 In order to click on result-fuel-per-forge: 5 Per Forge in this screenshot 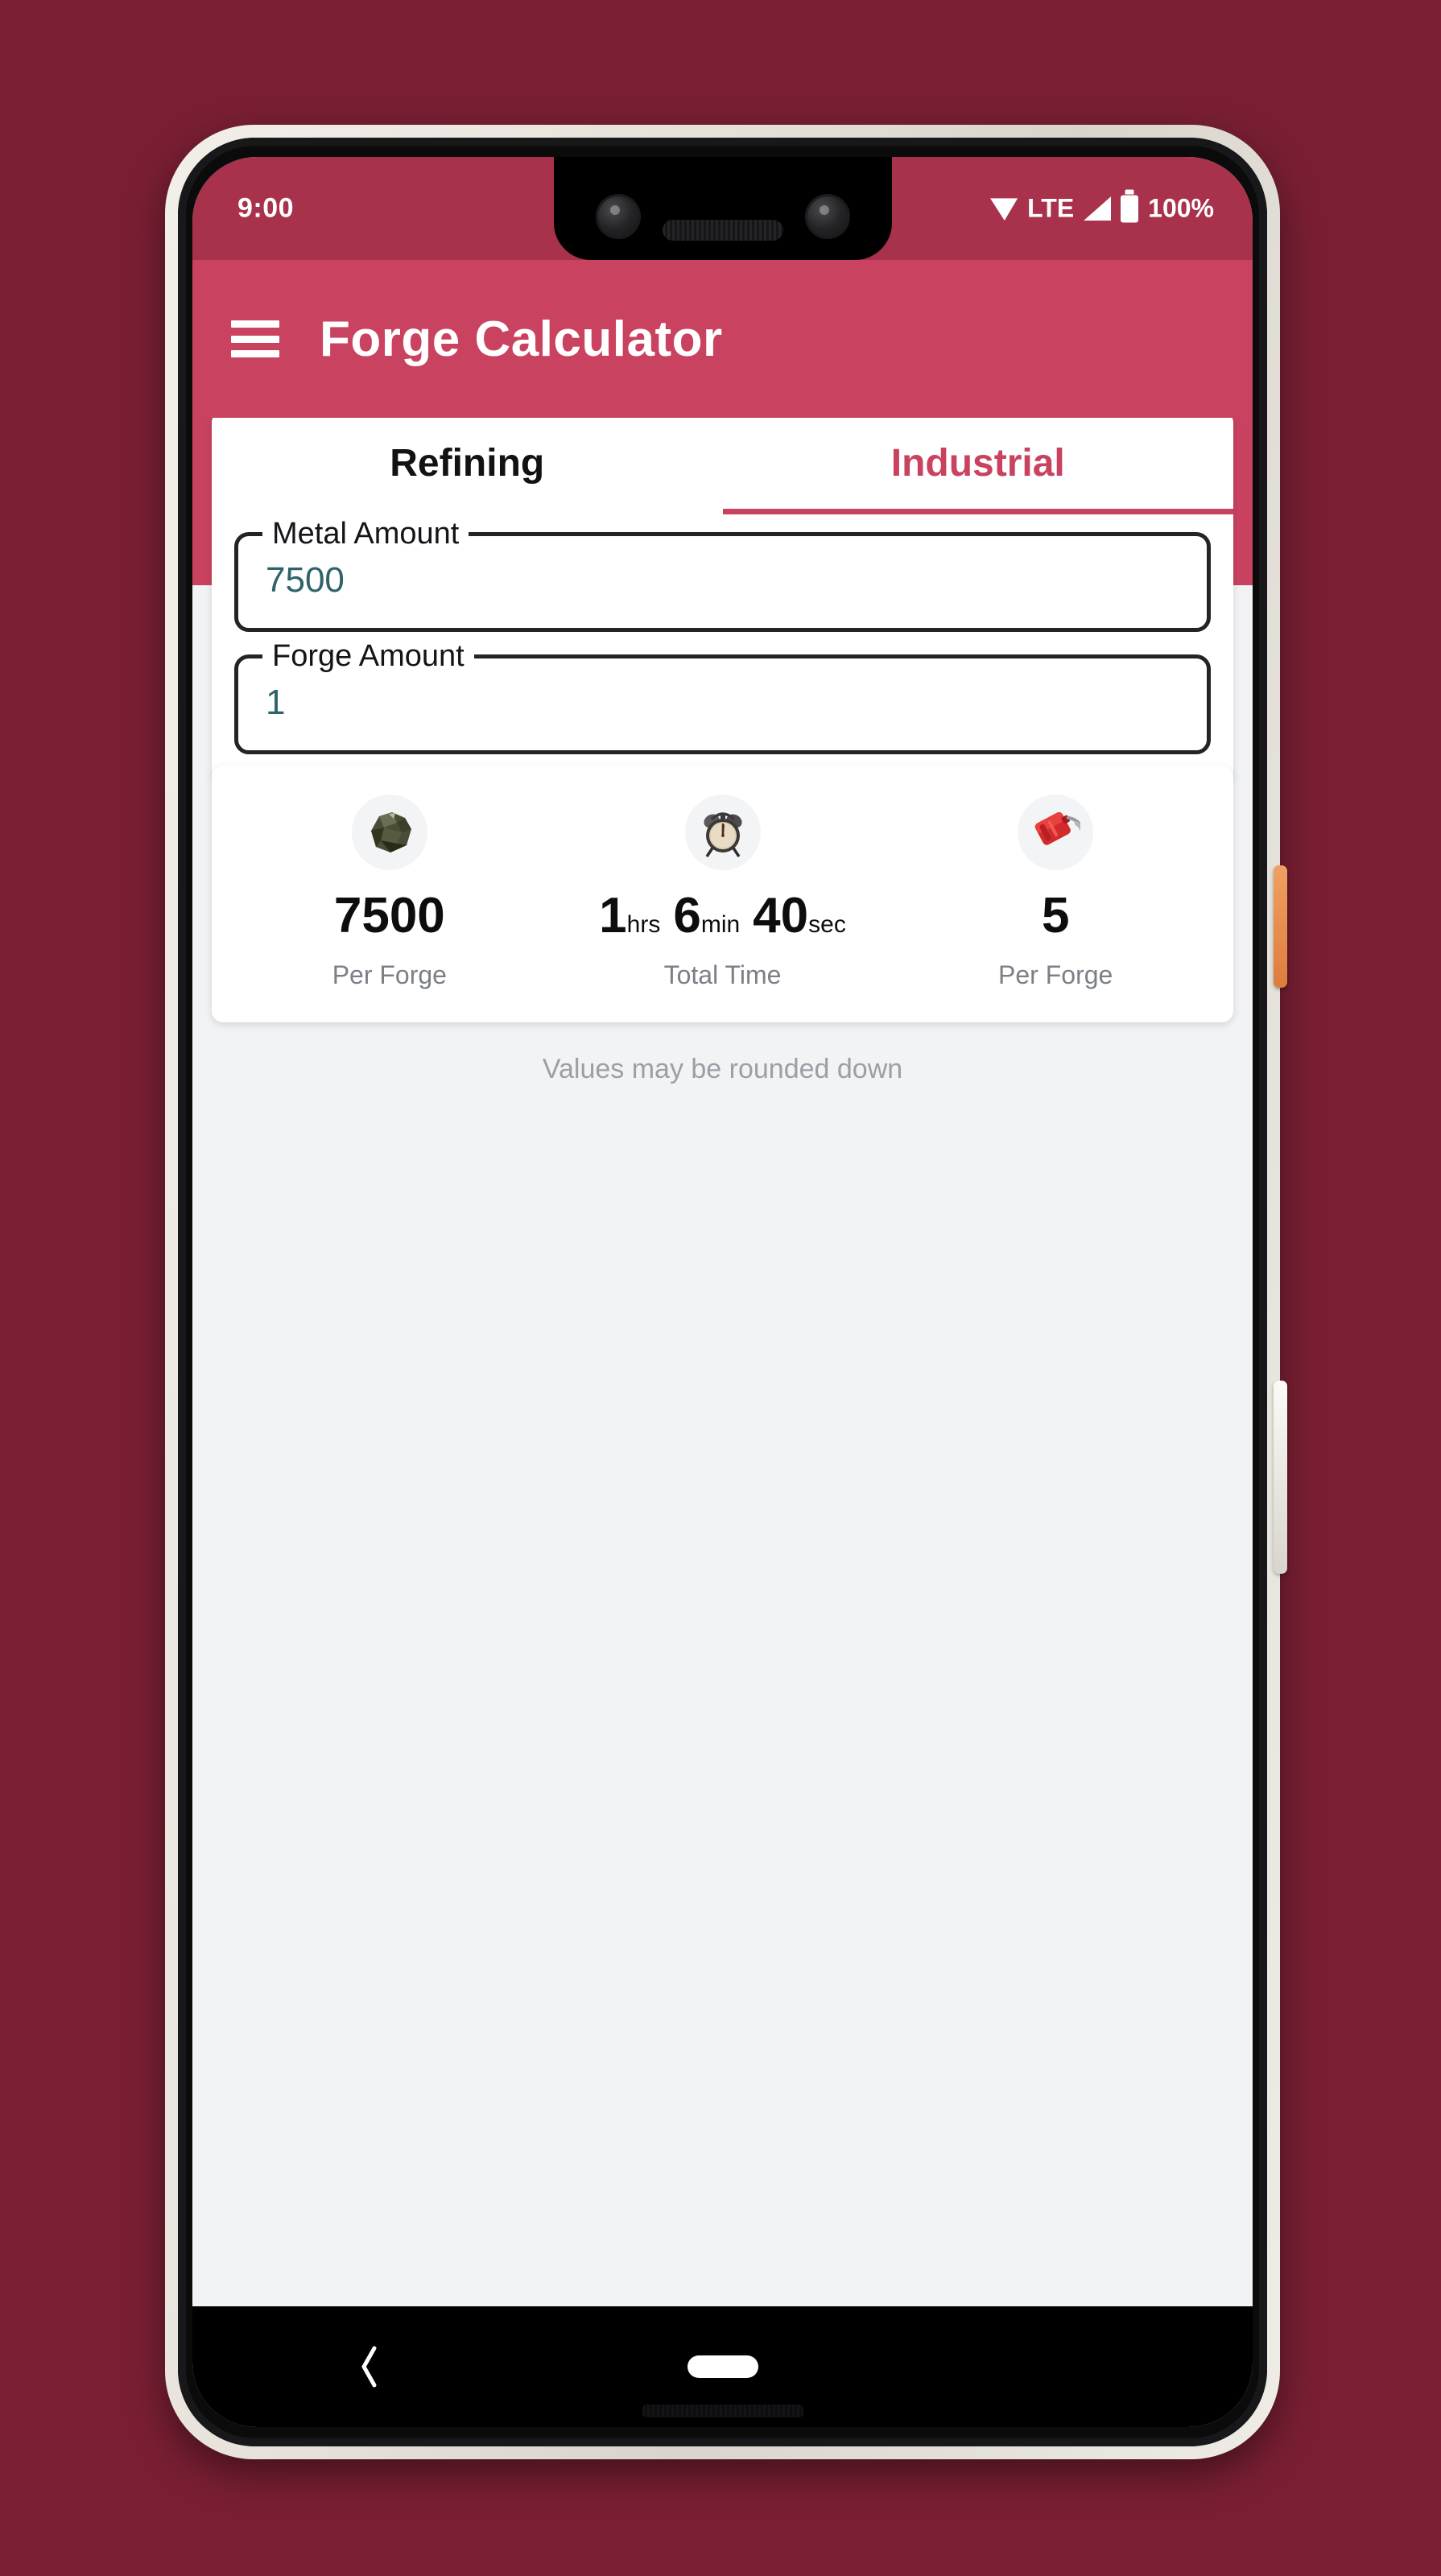, I will do `click(1055, 892)`.